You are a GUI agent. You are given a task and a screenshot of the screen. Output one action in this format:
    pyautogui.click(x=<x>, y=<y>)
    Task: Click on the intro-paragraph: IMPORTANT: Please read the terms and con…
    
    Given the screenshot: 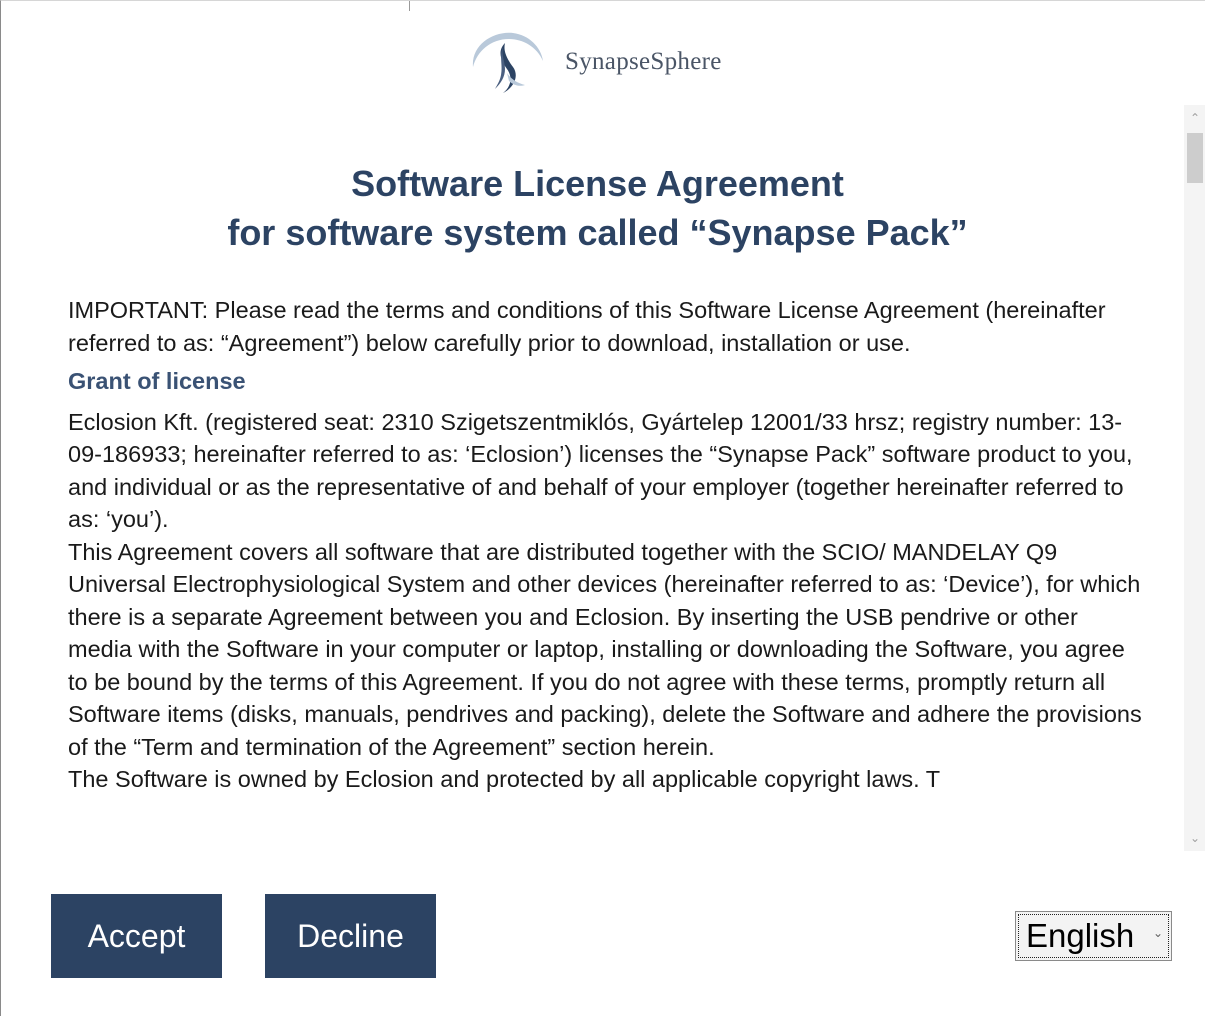 What is the action you would take?
    pyautogui.click(x=587, y=326)
    